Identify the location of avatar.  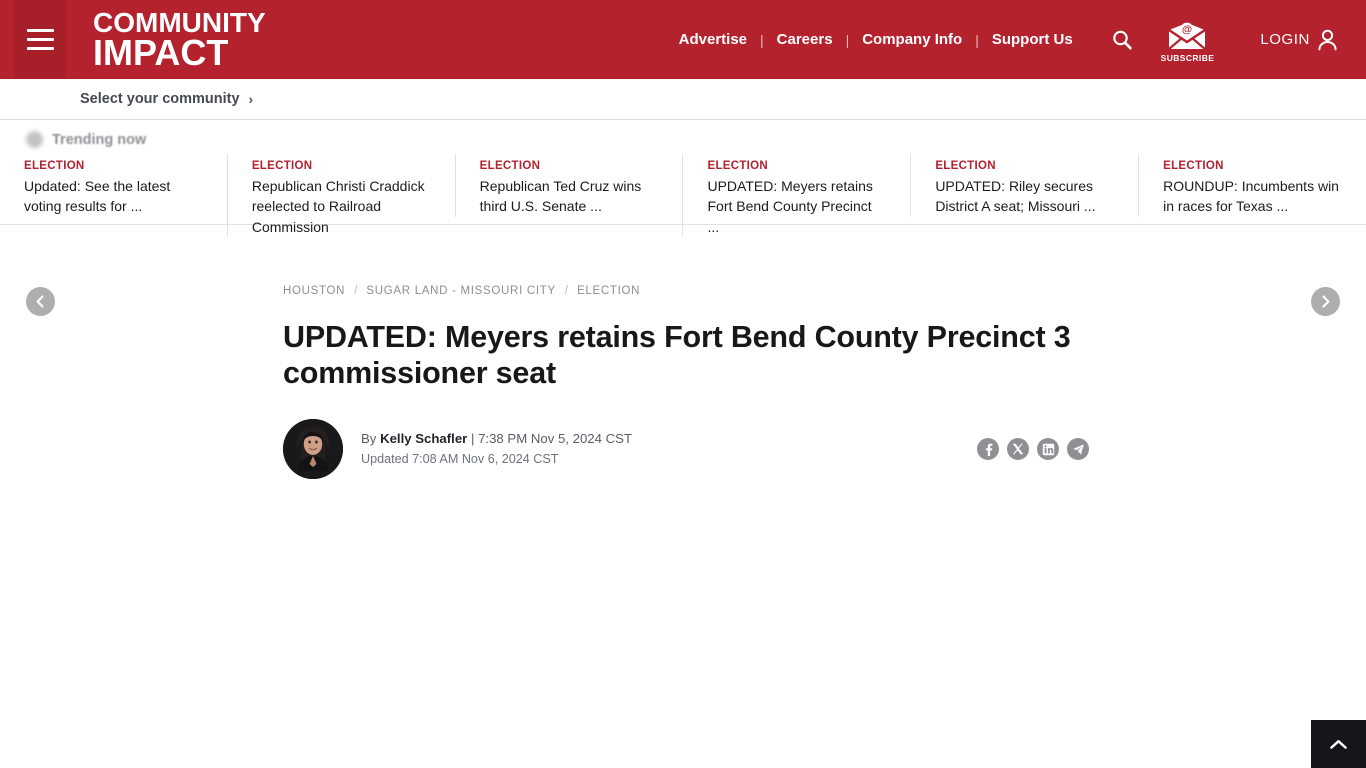
(313, 449).